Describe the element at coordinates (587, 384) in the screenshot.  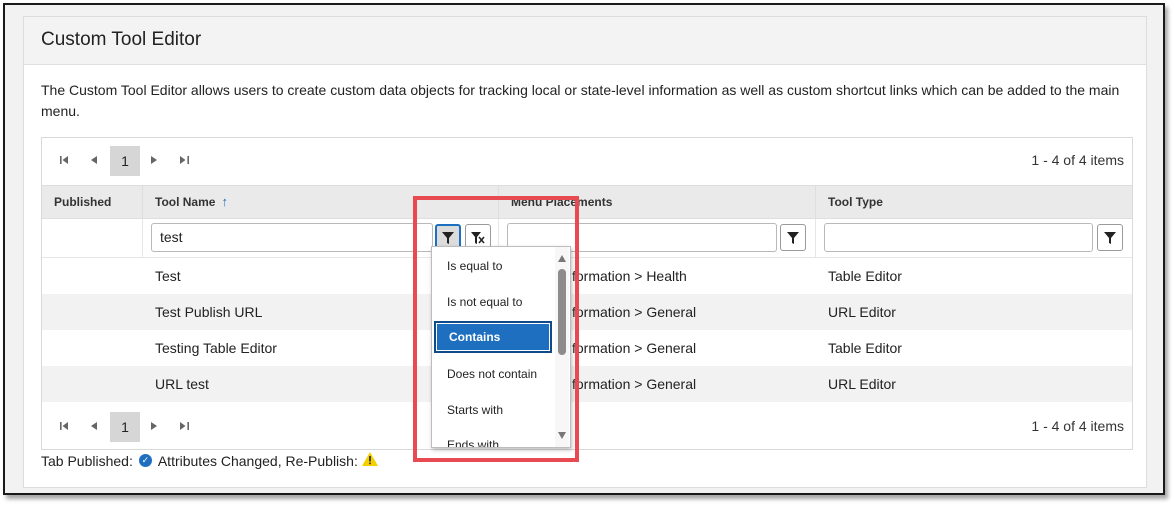
I see `table-row: URL test formation > General URL Editor` at that location.